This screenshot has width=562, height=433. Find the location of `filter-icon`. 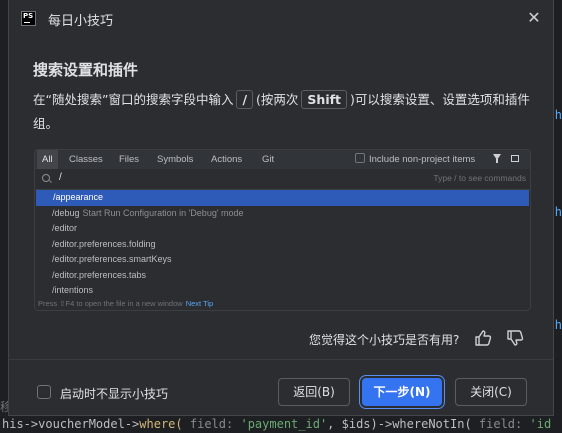

filter-icon is located at coordinates (497, 158).